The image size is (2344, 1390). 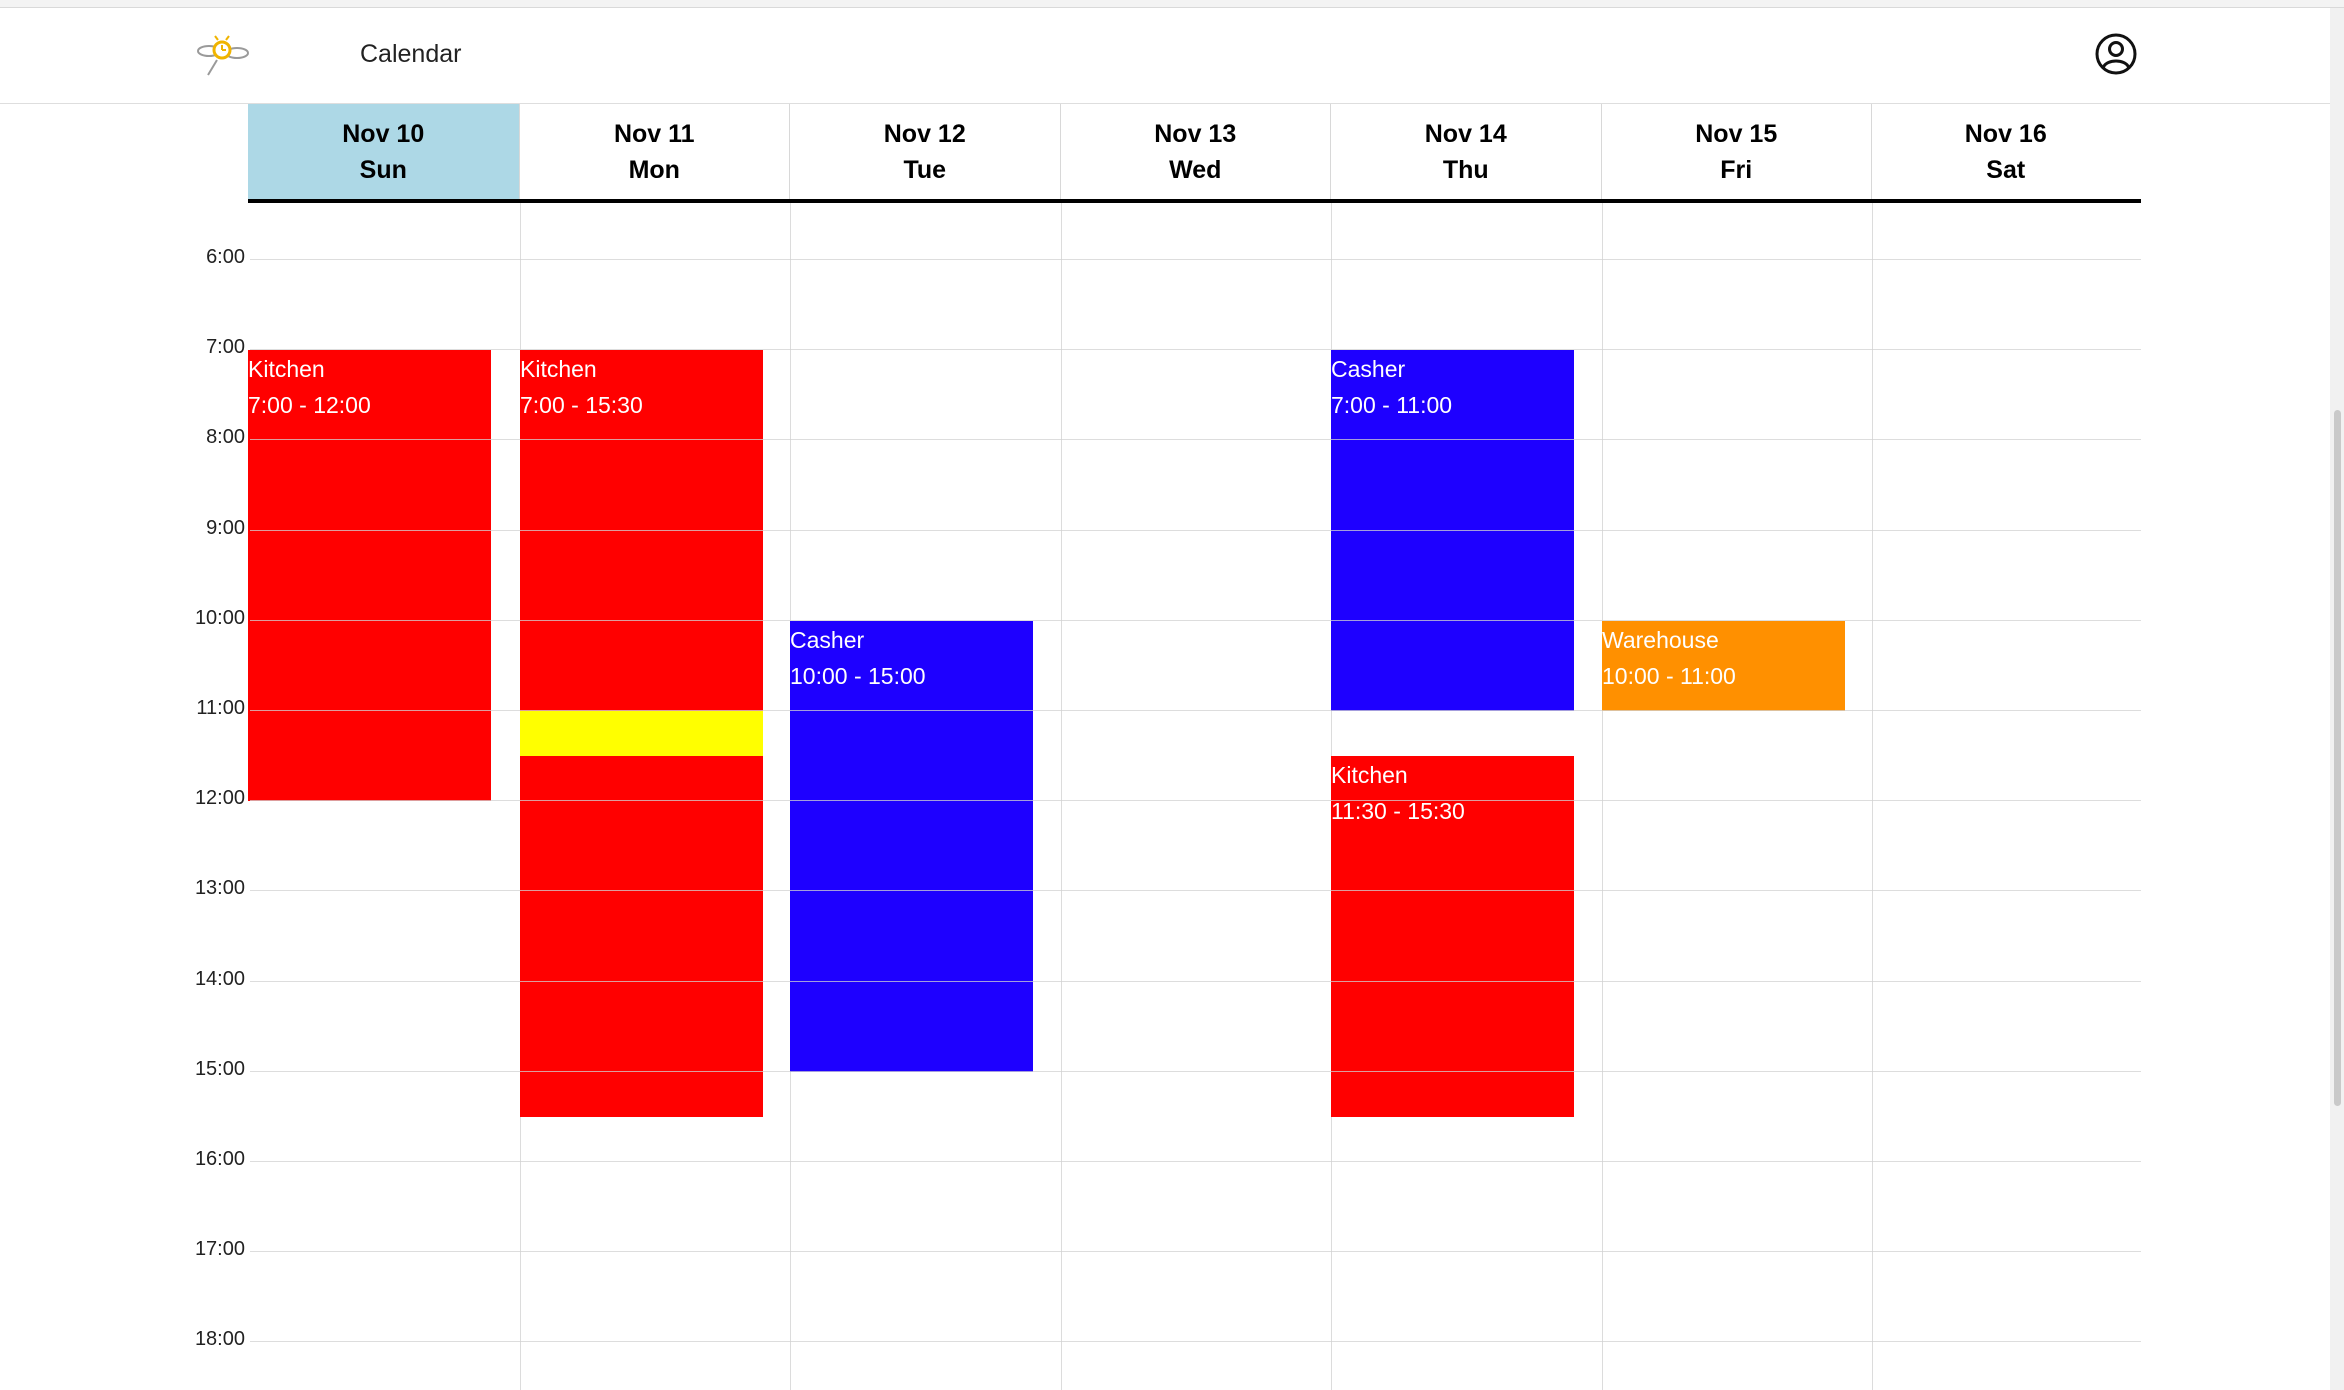 What do you see at coordinates (219, 618) in the screenshot?
I see `hour-label: 10:00` at bounding box center [219, 618].